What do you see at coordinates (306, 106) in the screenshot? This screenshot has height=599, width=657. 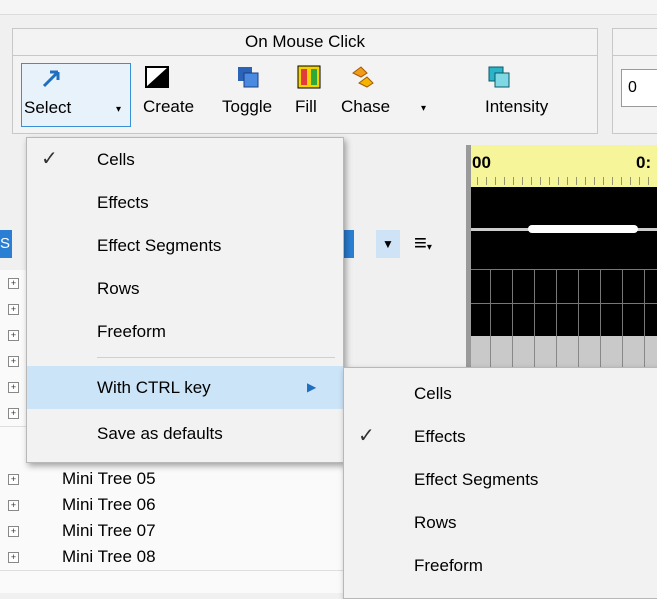 I see `fill-label: Fill` at bounding box center [306, 106].